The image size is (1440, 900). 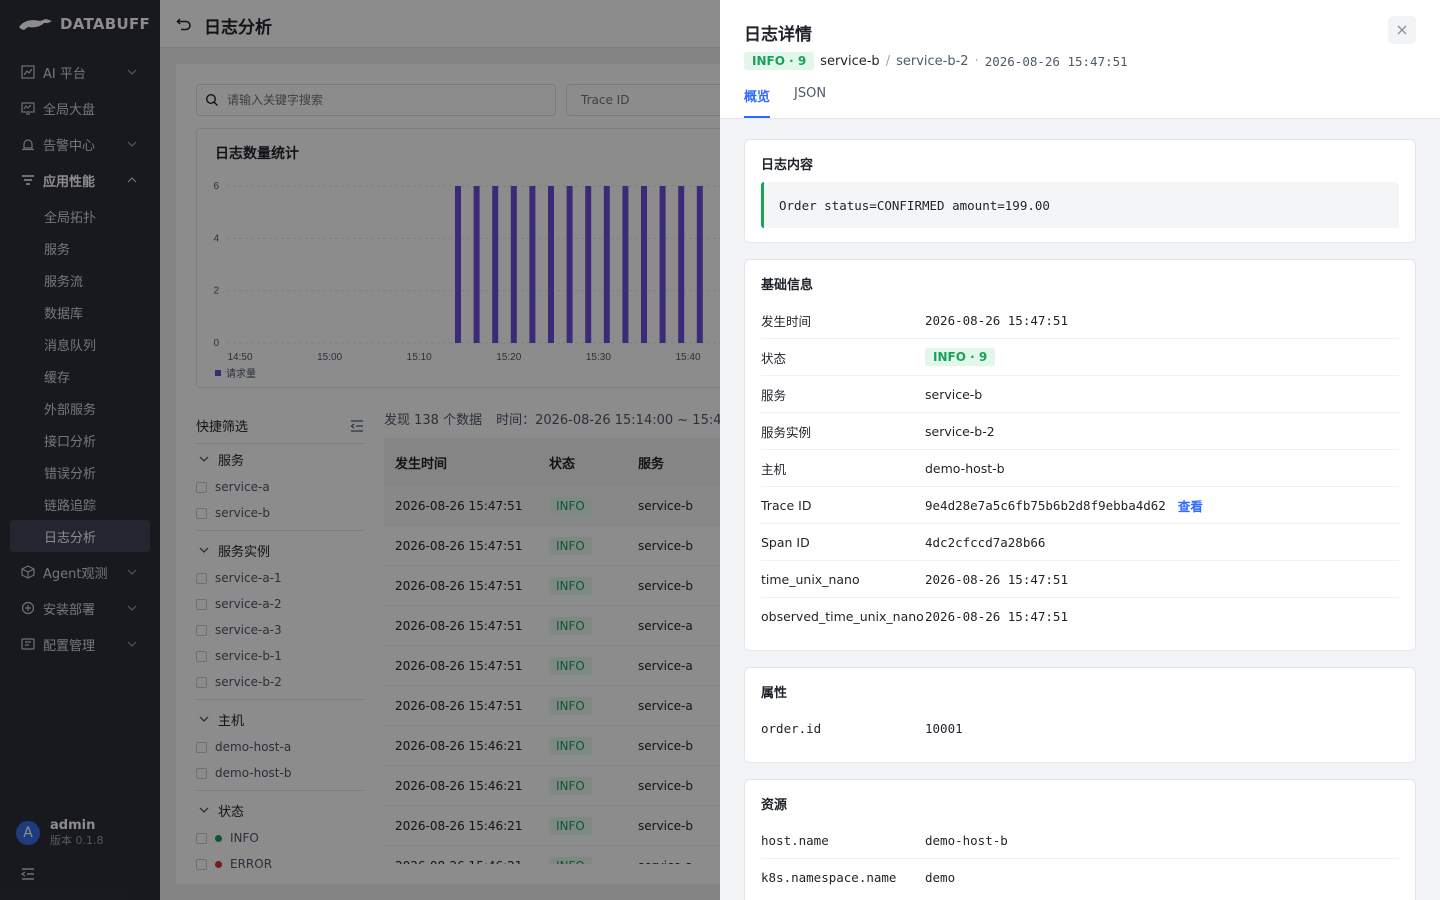 What do you see at coordinates (774, 469) in the screenshot?
I see `detail-key: 主机` at bounding box center [774, 469].